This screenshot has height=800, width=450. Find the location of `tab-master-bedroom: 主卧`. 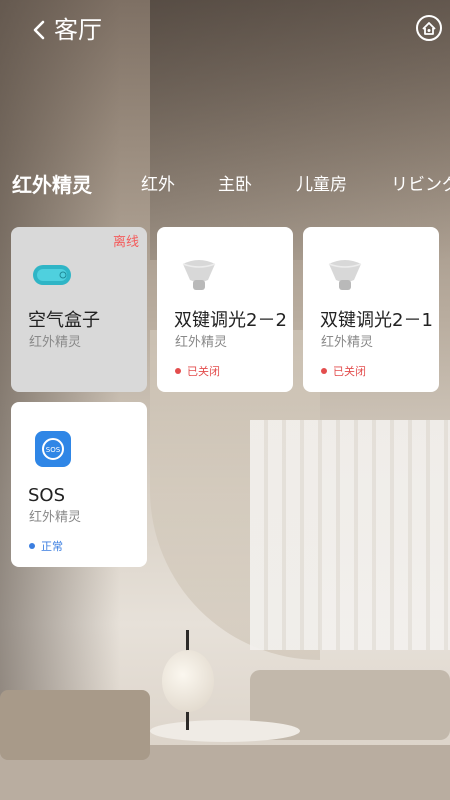

tab-master-bedroom: 主卧 is located at coordinates (235, 185).